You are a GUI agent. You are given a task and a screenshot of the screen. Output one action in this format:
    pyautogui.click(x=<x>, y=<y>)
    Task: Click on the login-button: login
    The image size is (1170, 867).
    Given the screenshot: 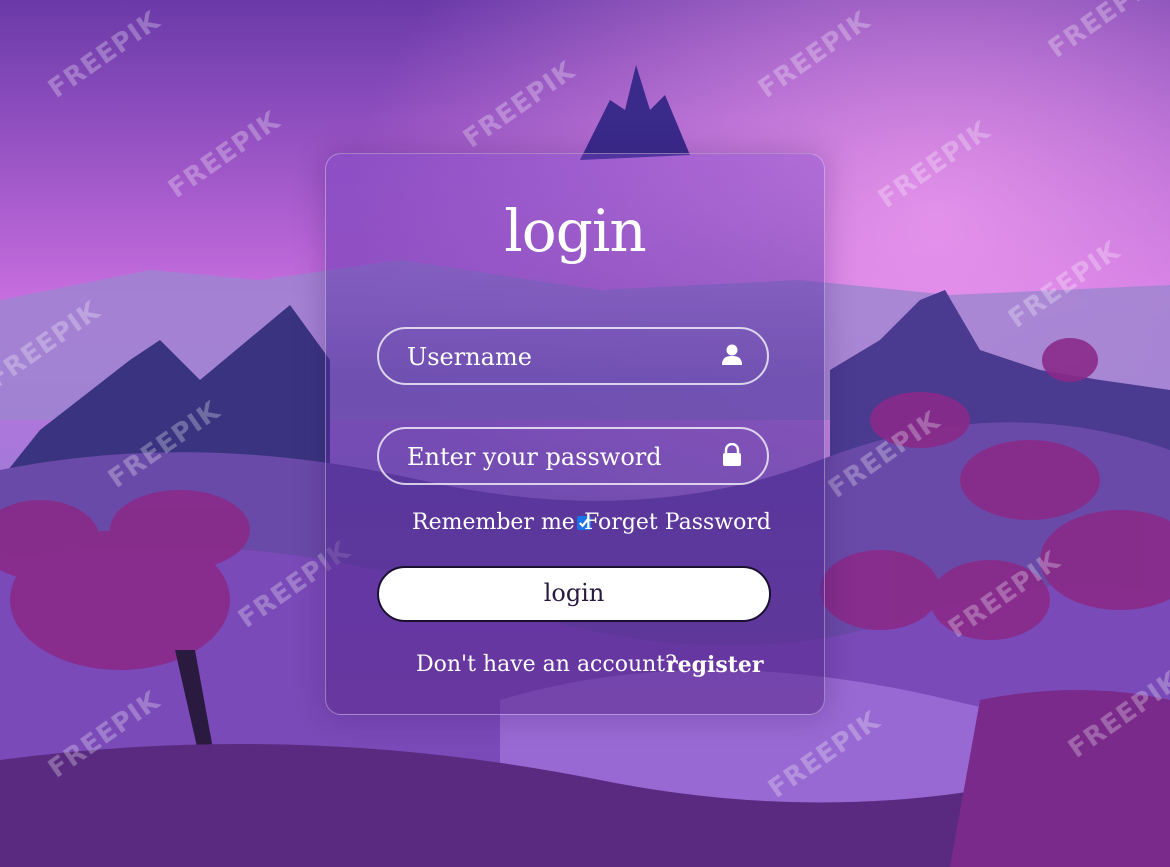 What is the action you would take?
    pyautogui.click(x=574, y=594)
    